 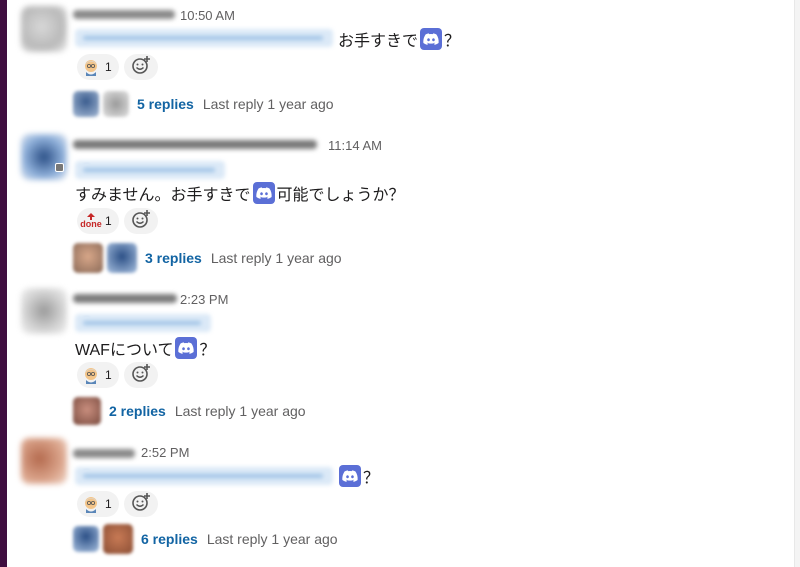 I want to click on thread-summary: 2 replies Last reply 1 year ago, so click(x=189, y=411).